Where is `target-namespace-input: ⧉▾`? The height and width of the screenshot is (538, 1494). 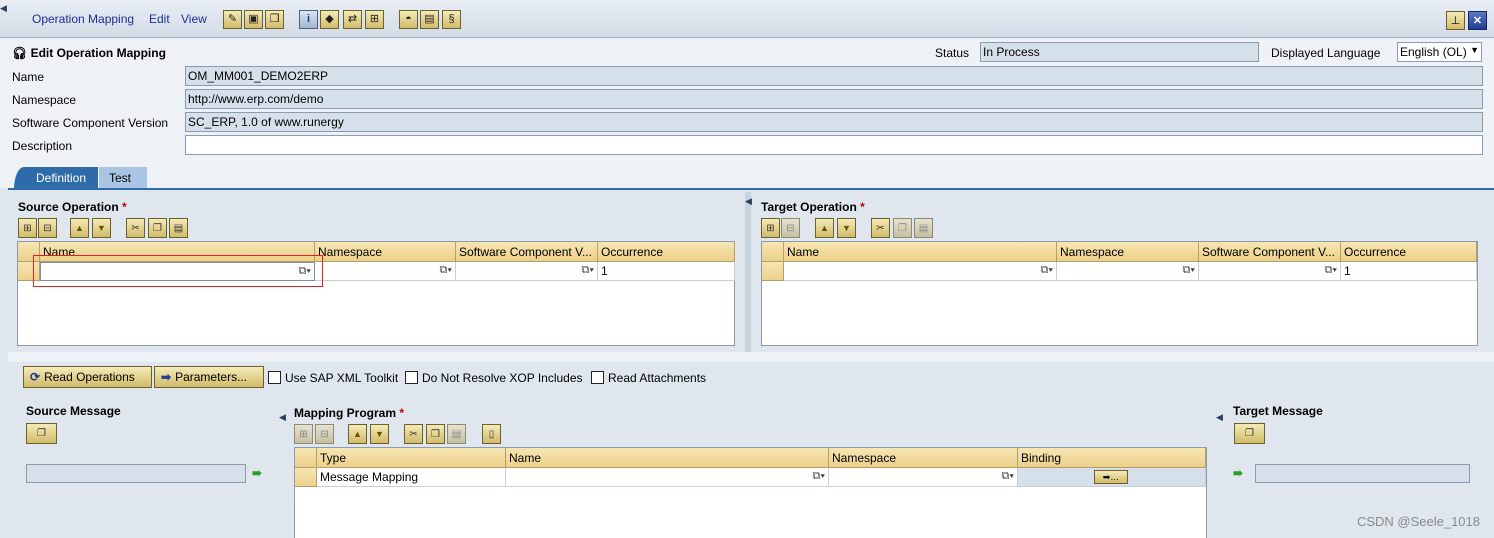
target-namespace-input: ⧉▾ is located at coordinates (1128, 271).